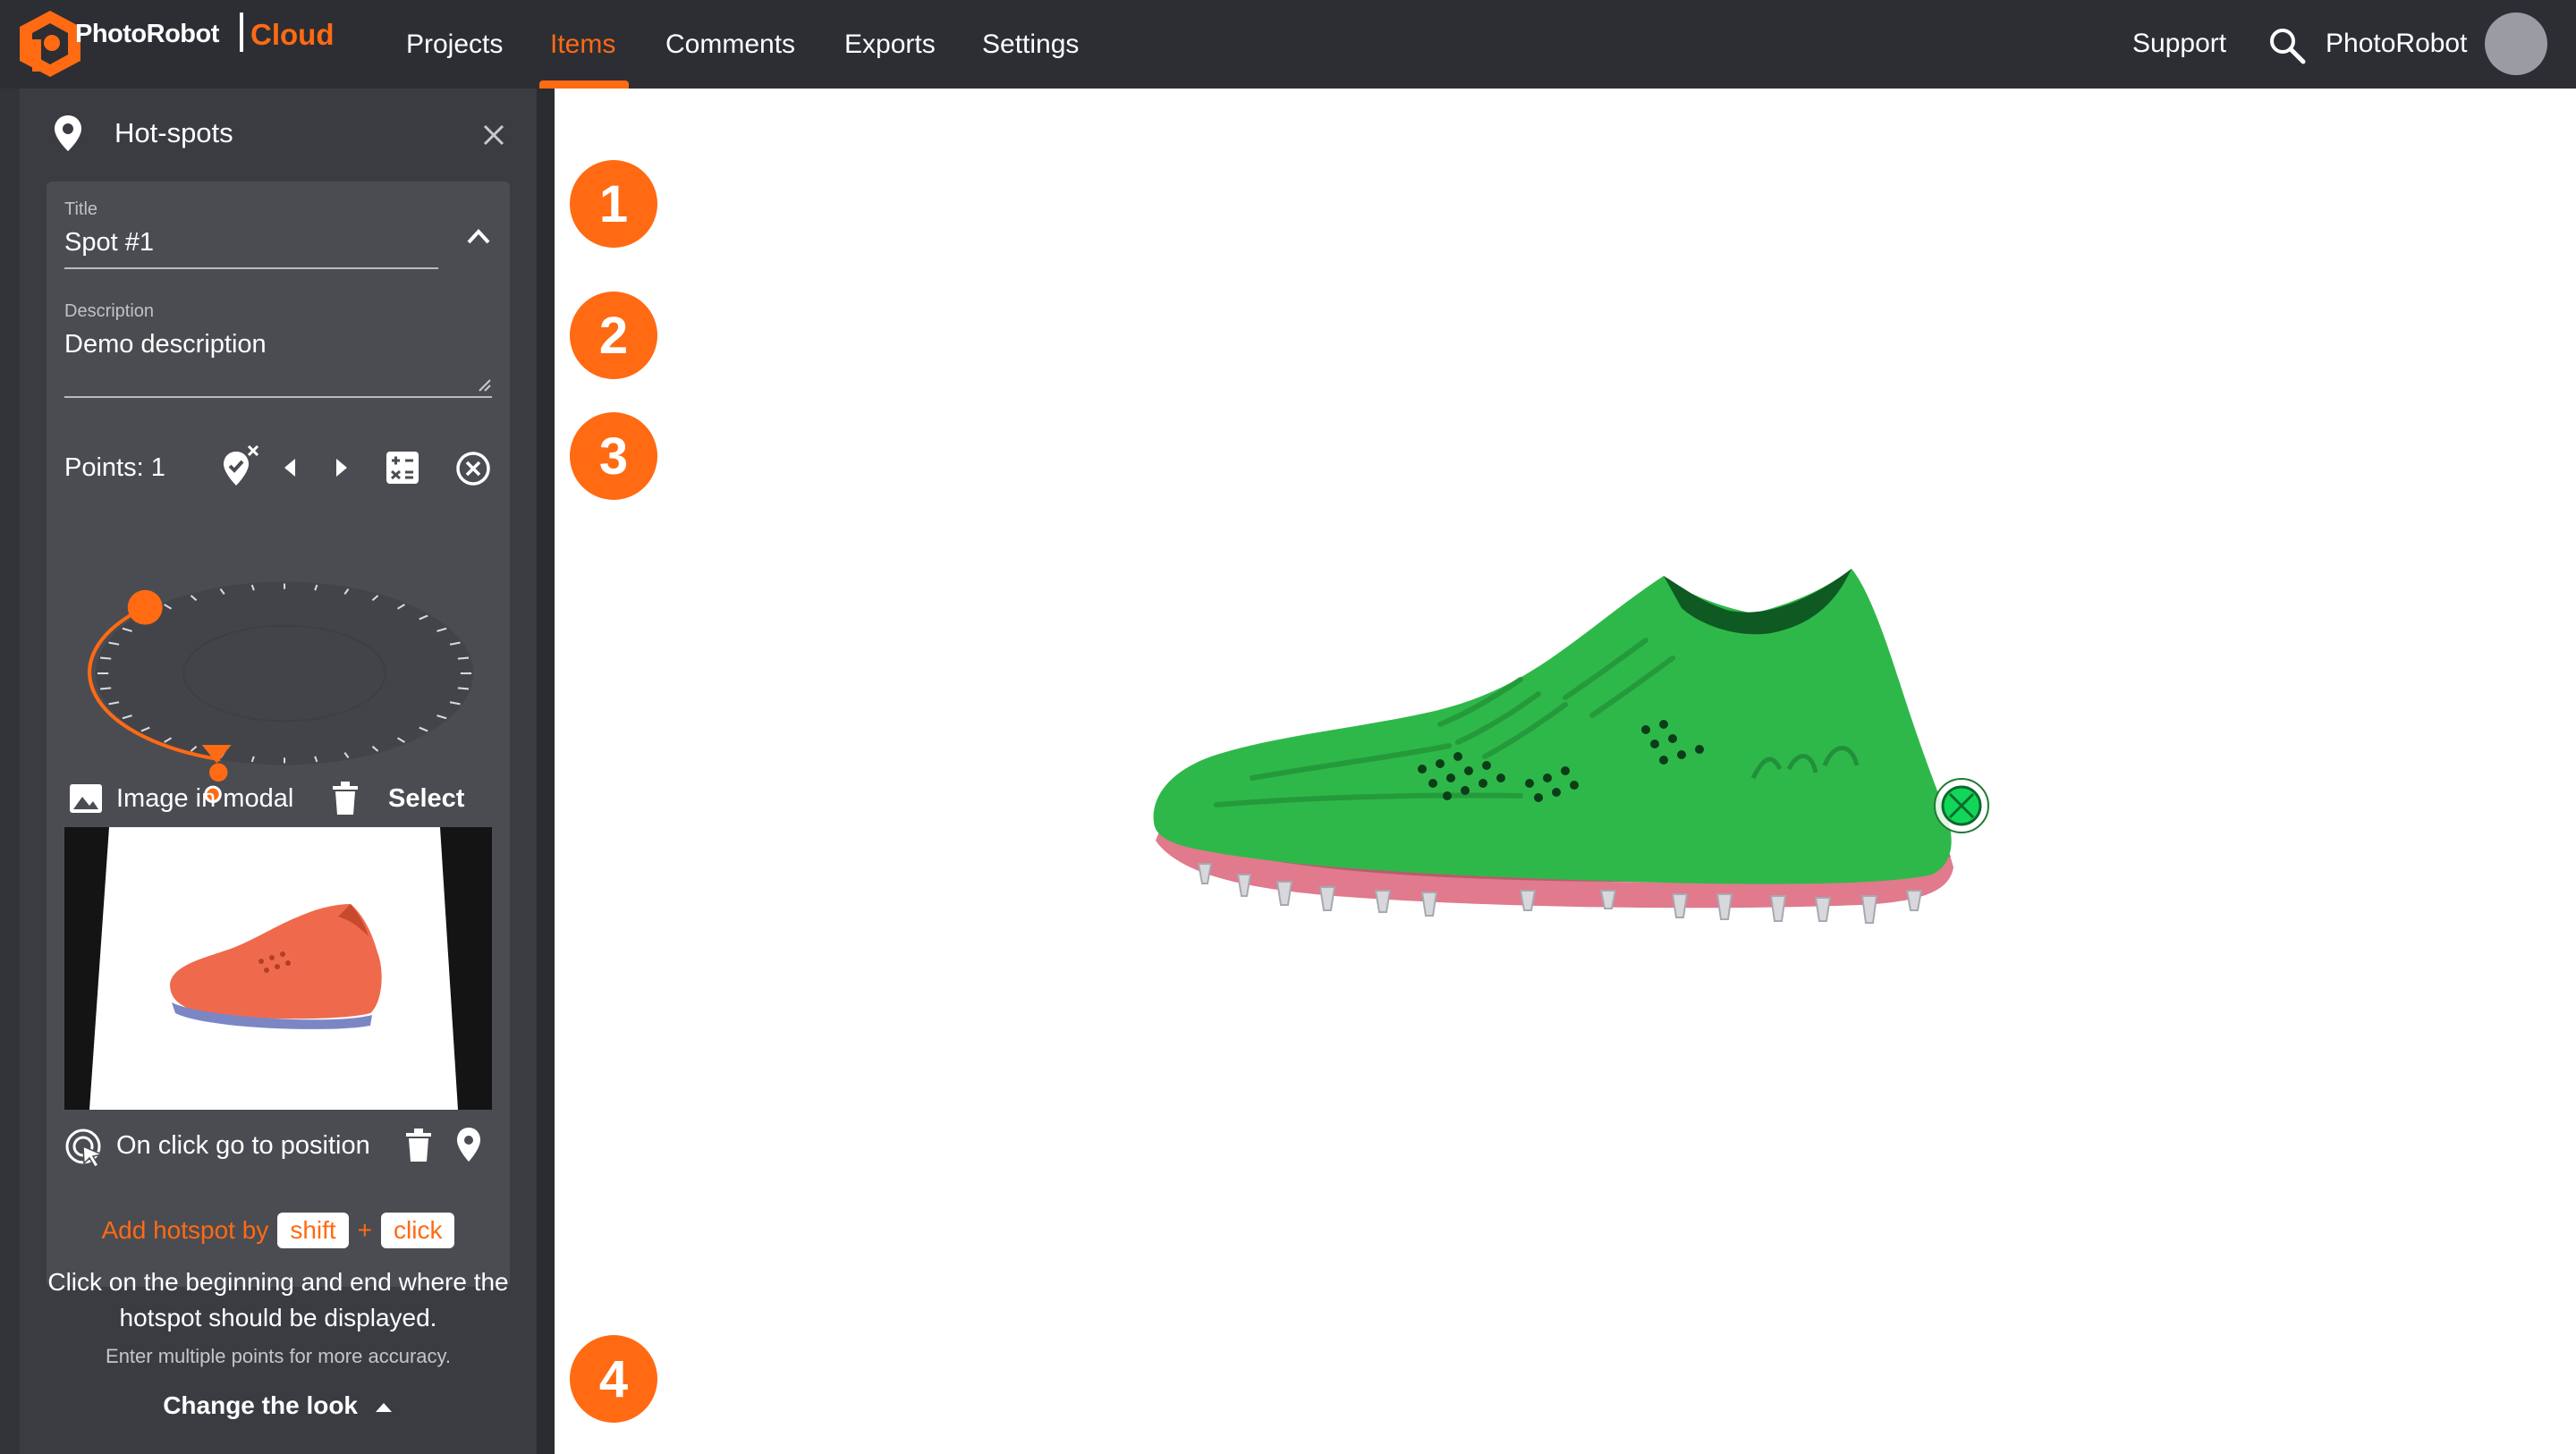 The image size is (2576, 1454). Describe the element at coordinates (86, 798) in the screenshot. I see `image-icon` at that location.